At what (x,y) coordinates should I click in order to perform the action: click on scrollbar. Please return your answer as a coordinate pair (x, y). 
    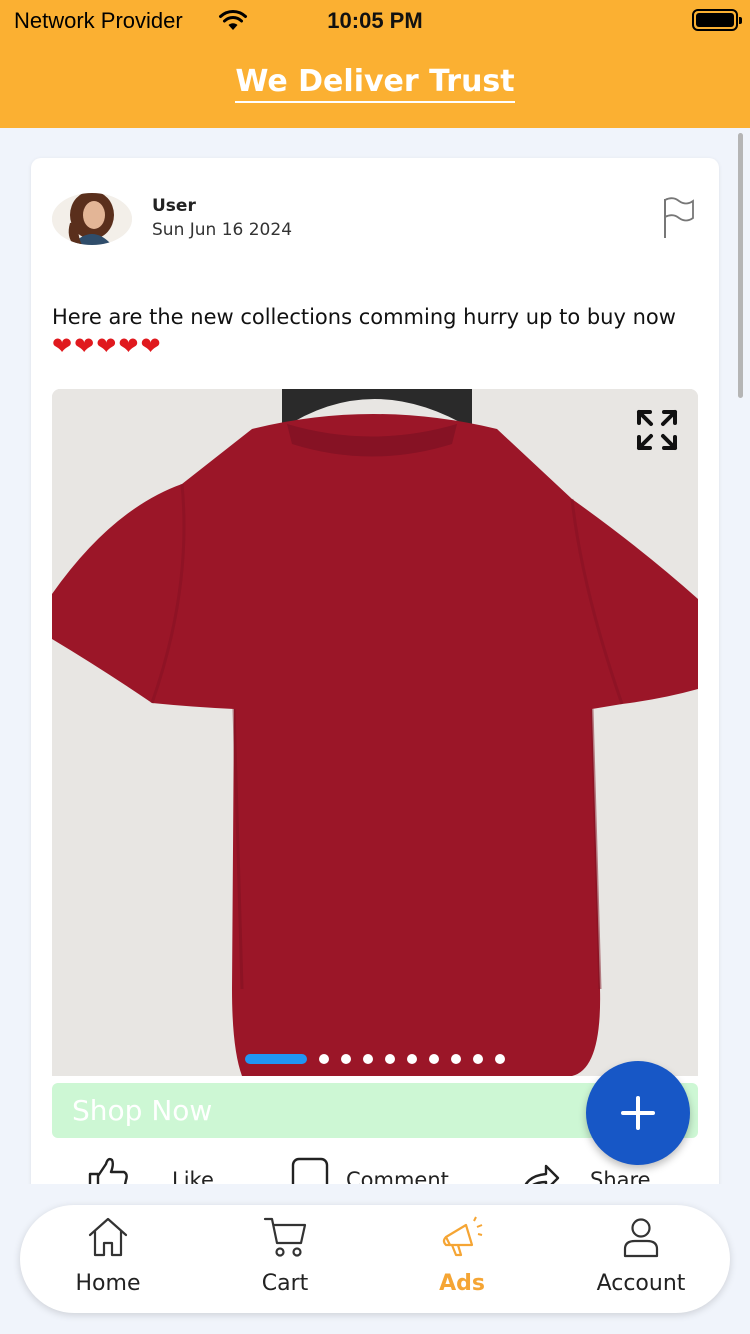
    Looking at the image, I should click on (740, 265).